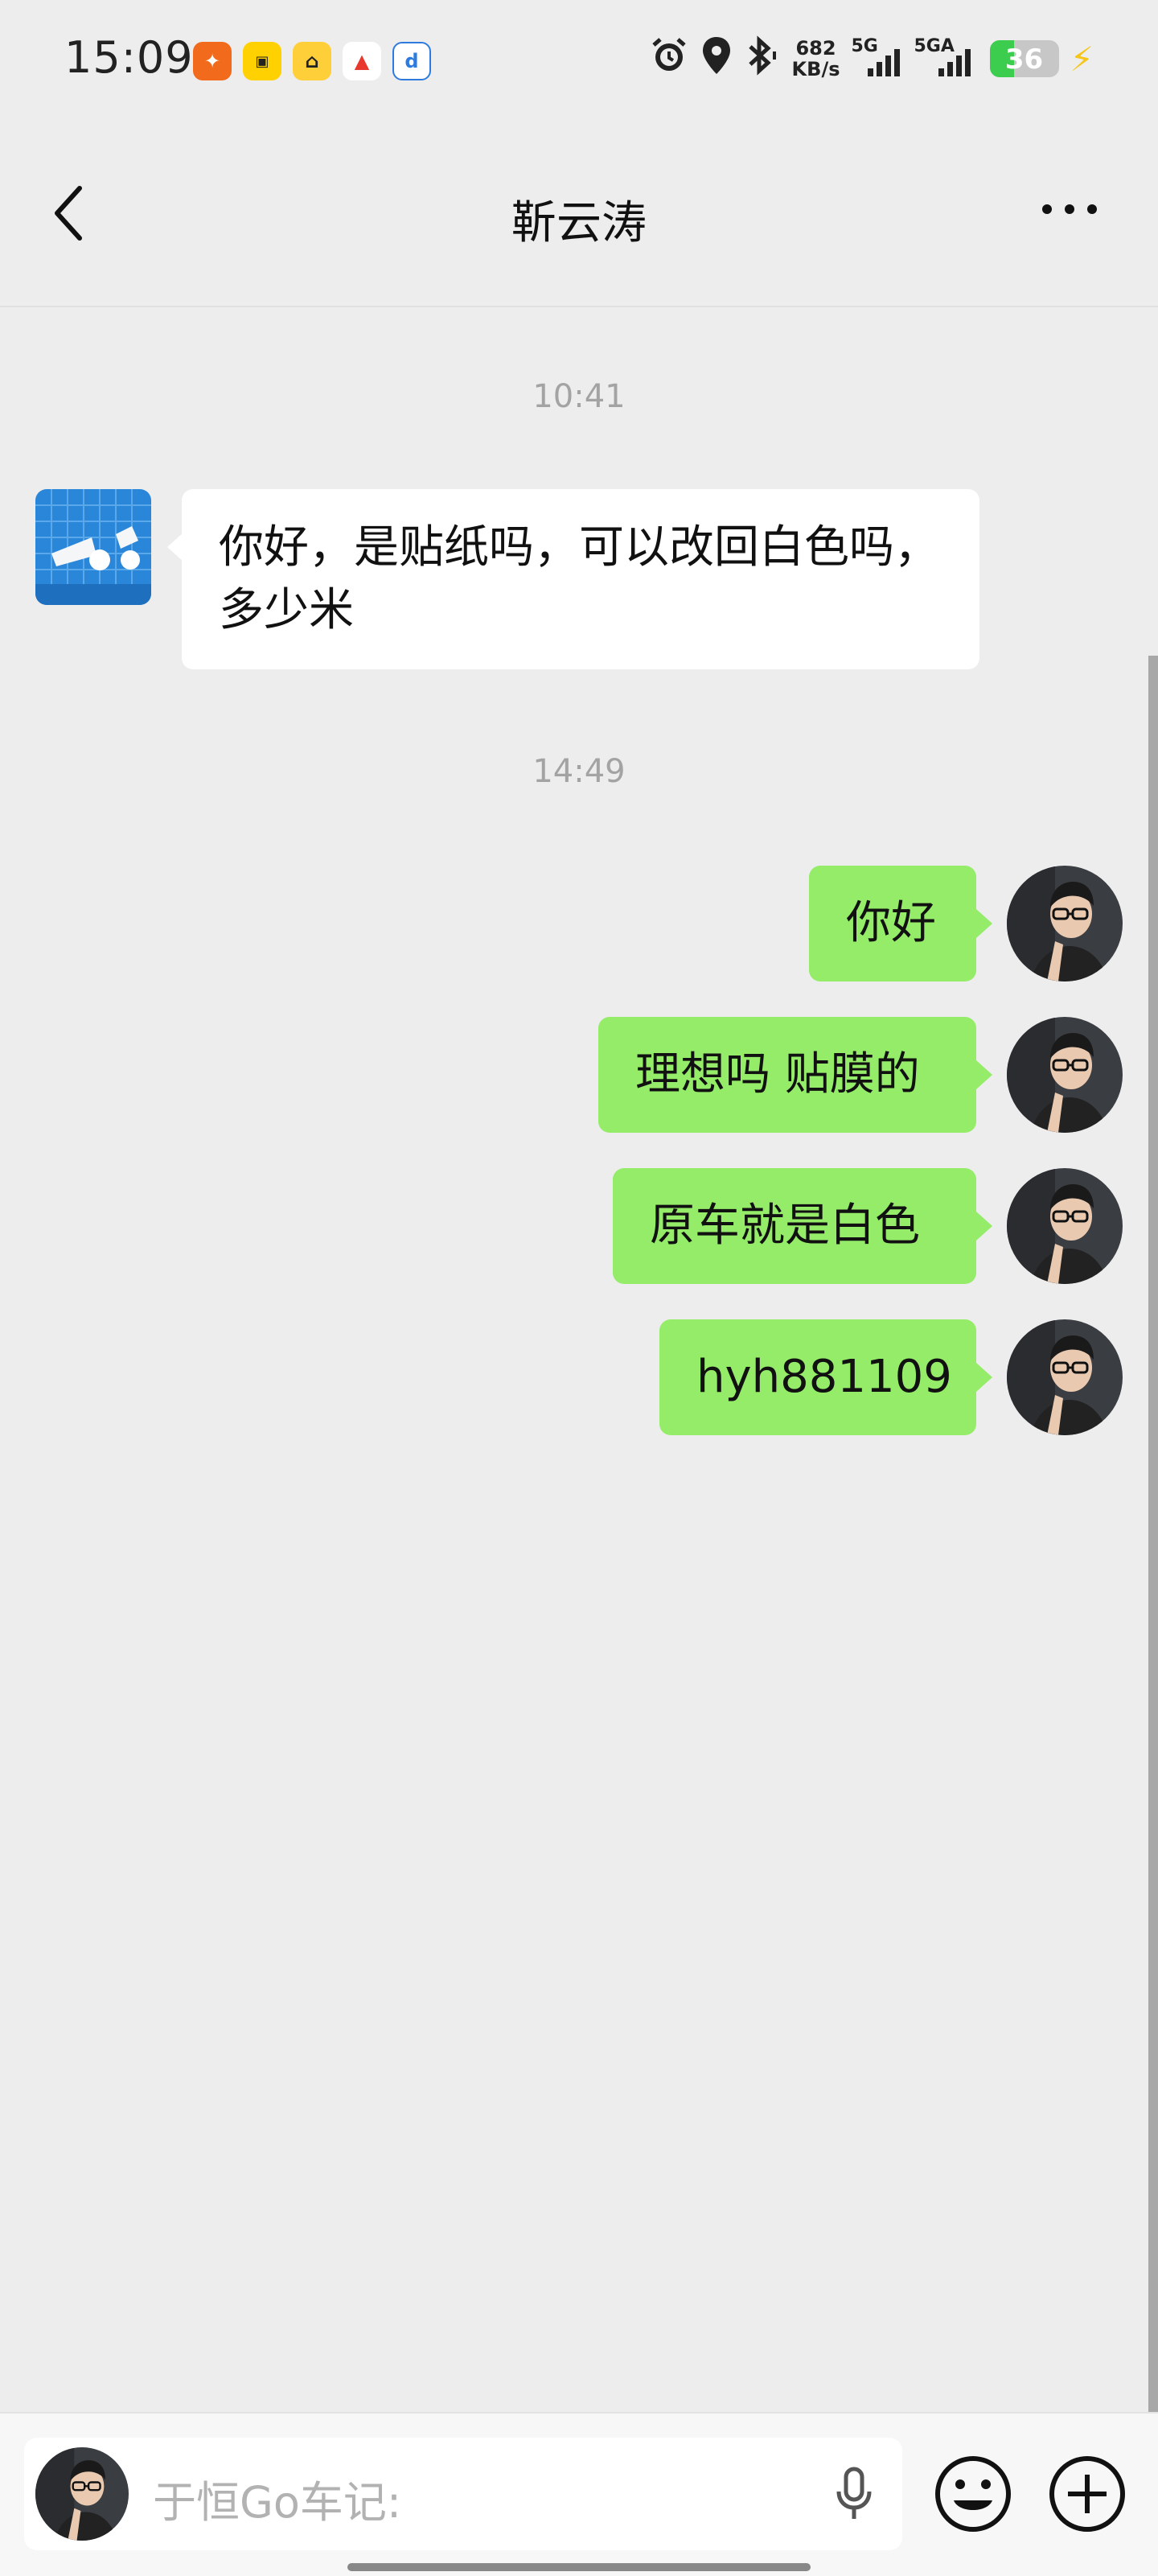 Image resolution: width=1158 pixels, height=2576 pixels. I want to click on chat-title: 靳云涛, so click(579, 223).